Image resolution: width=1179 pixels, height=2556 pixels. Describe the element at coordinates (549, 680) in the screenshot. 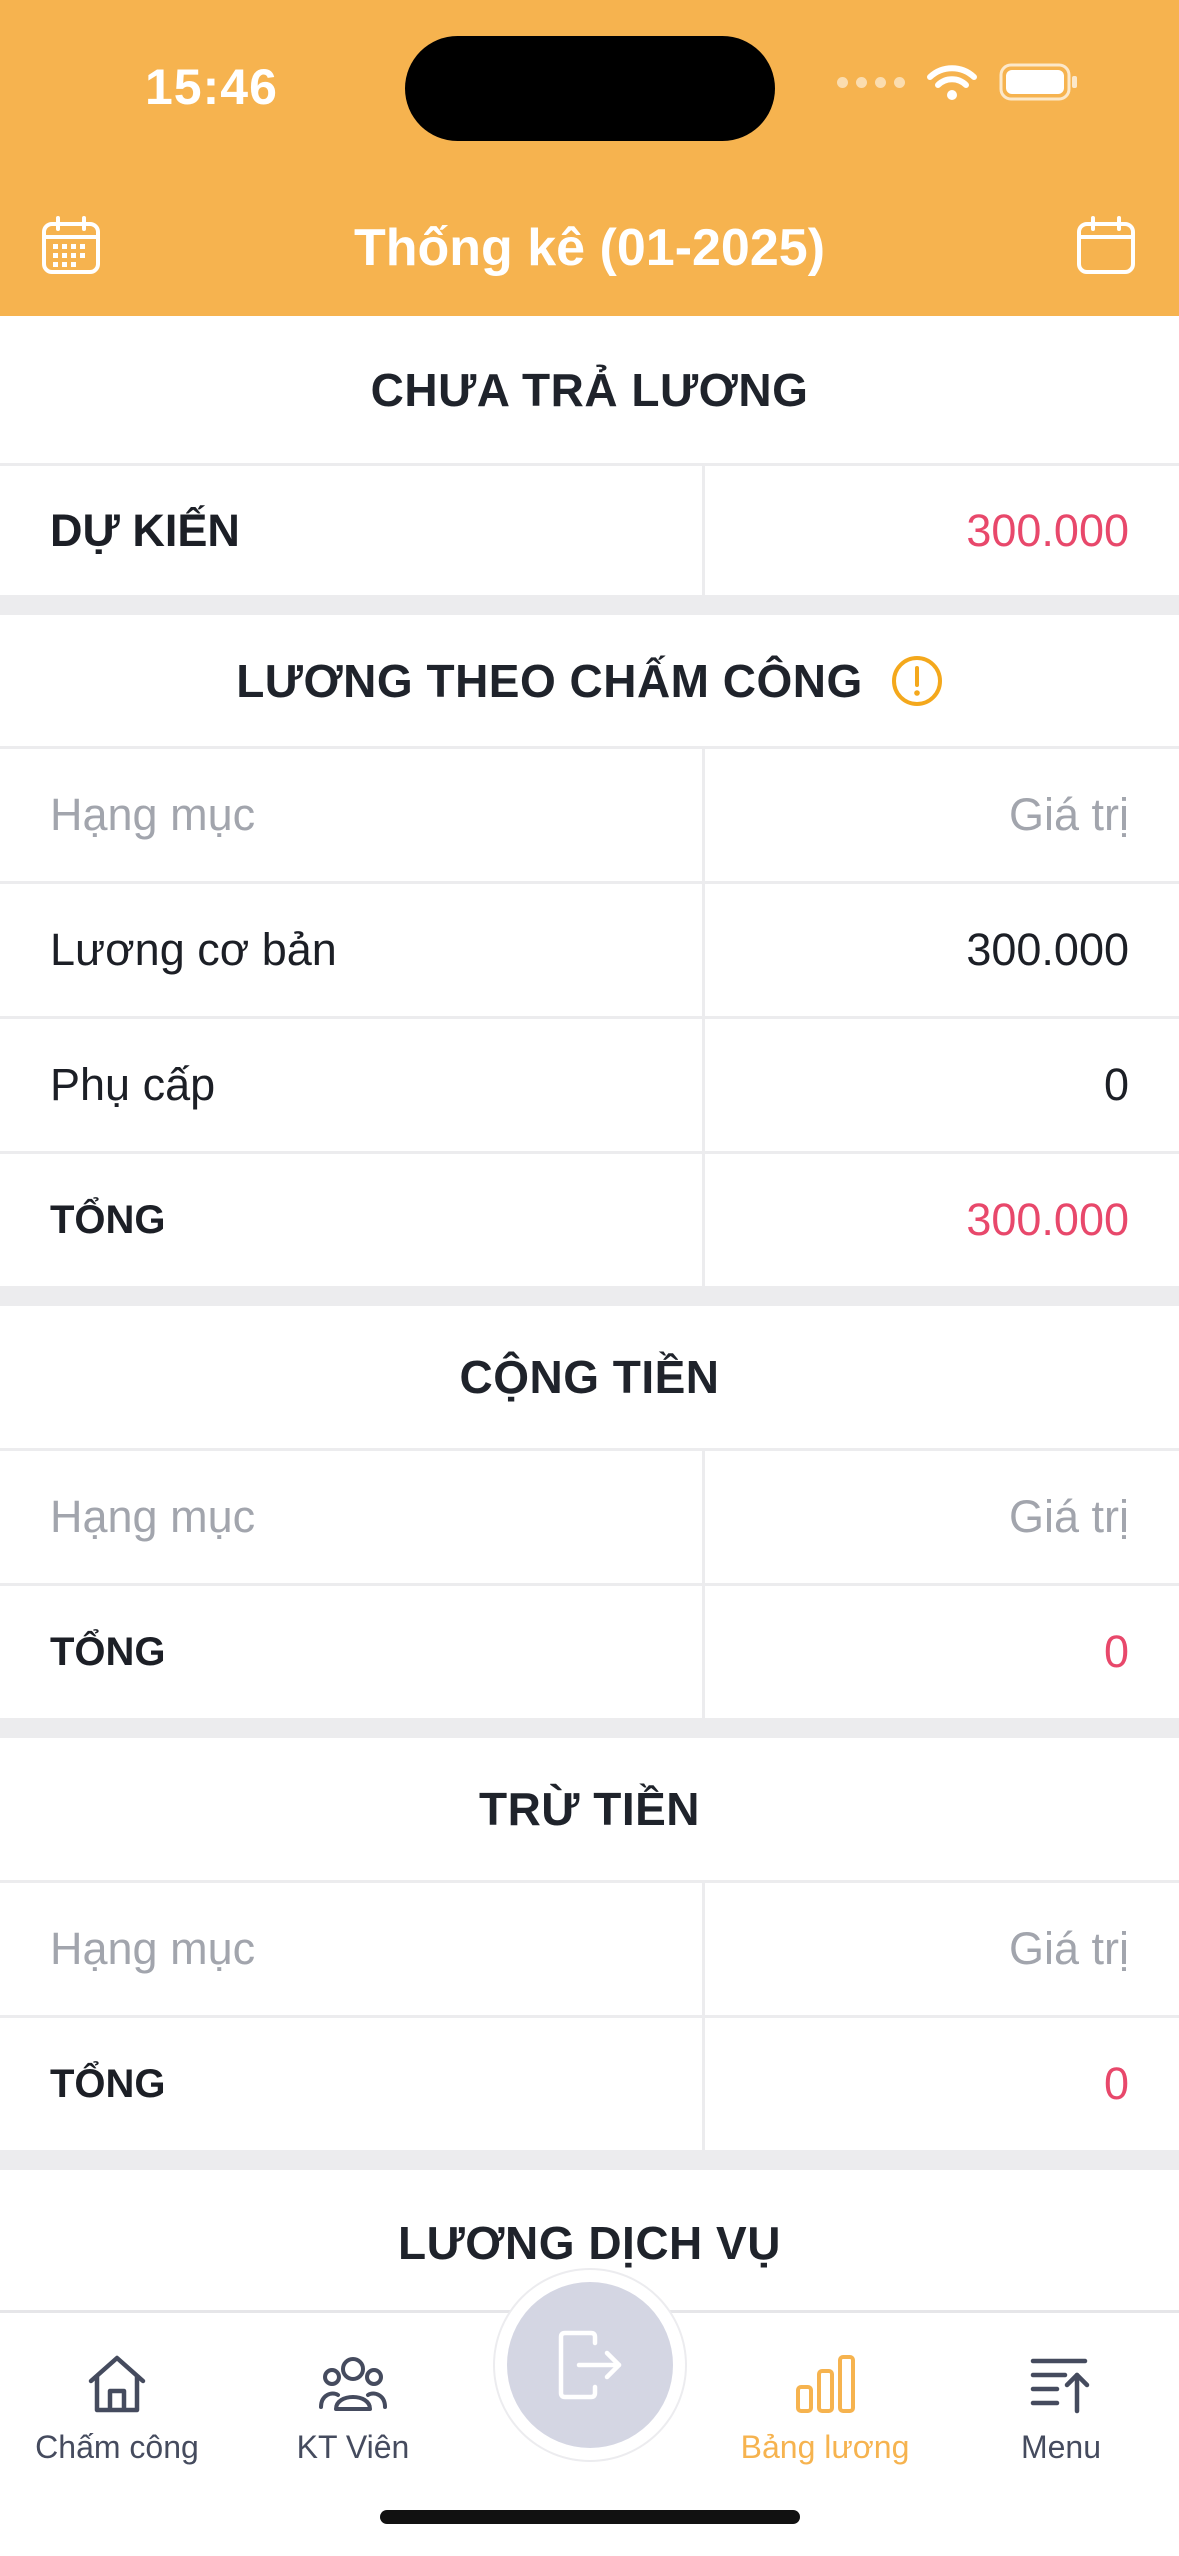

I see `section-title-text: LƯƠNG THEO CHẤM CÔNG` at that location.